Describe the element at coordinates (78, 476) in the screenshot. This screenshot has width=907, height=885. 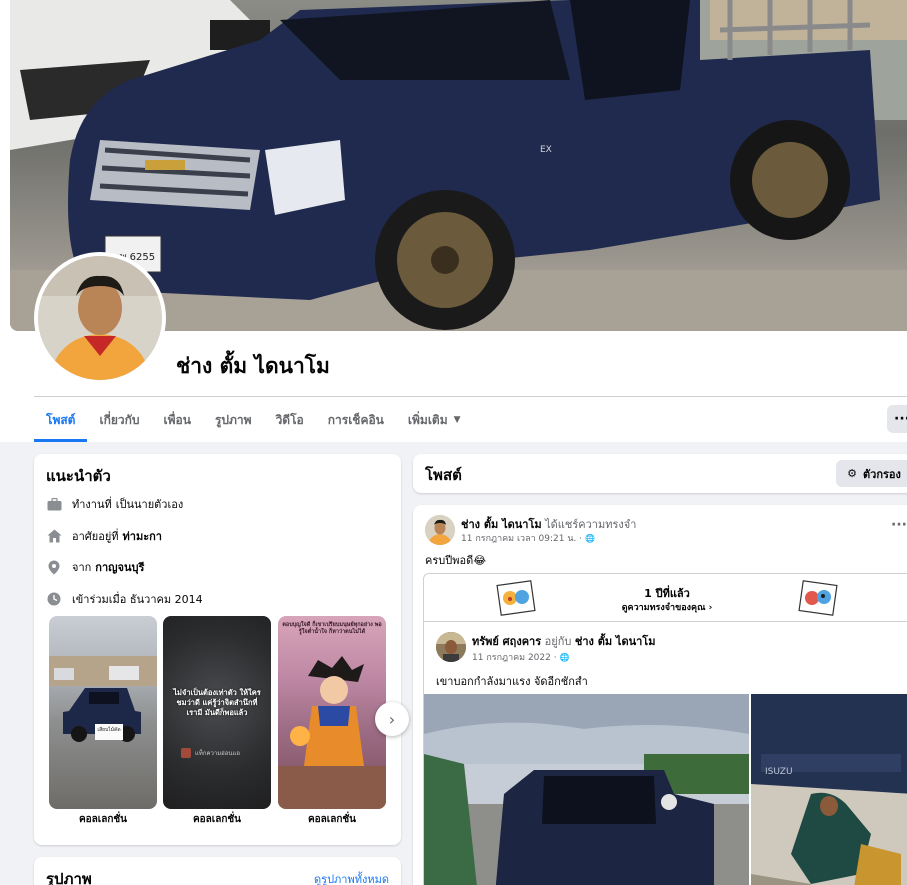
I see `intro-title: แนะนำตัว` at that location.